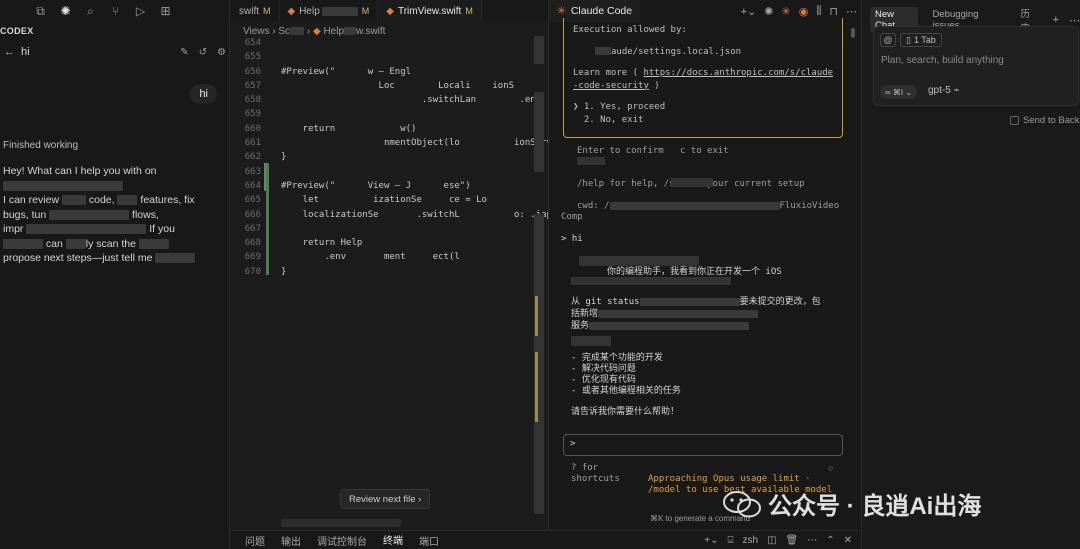 This screenshot has height=549, width=1080. What do you see at coordinates (572, 217) in the screenshot?
I see `compact-hint: Comp` at bounding box center [572, 217].